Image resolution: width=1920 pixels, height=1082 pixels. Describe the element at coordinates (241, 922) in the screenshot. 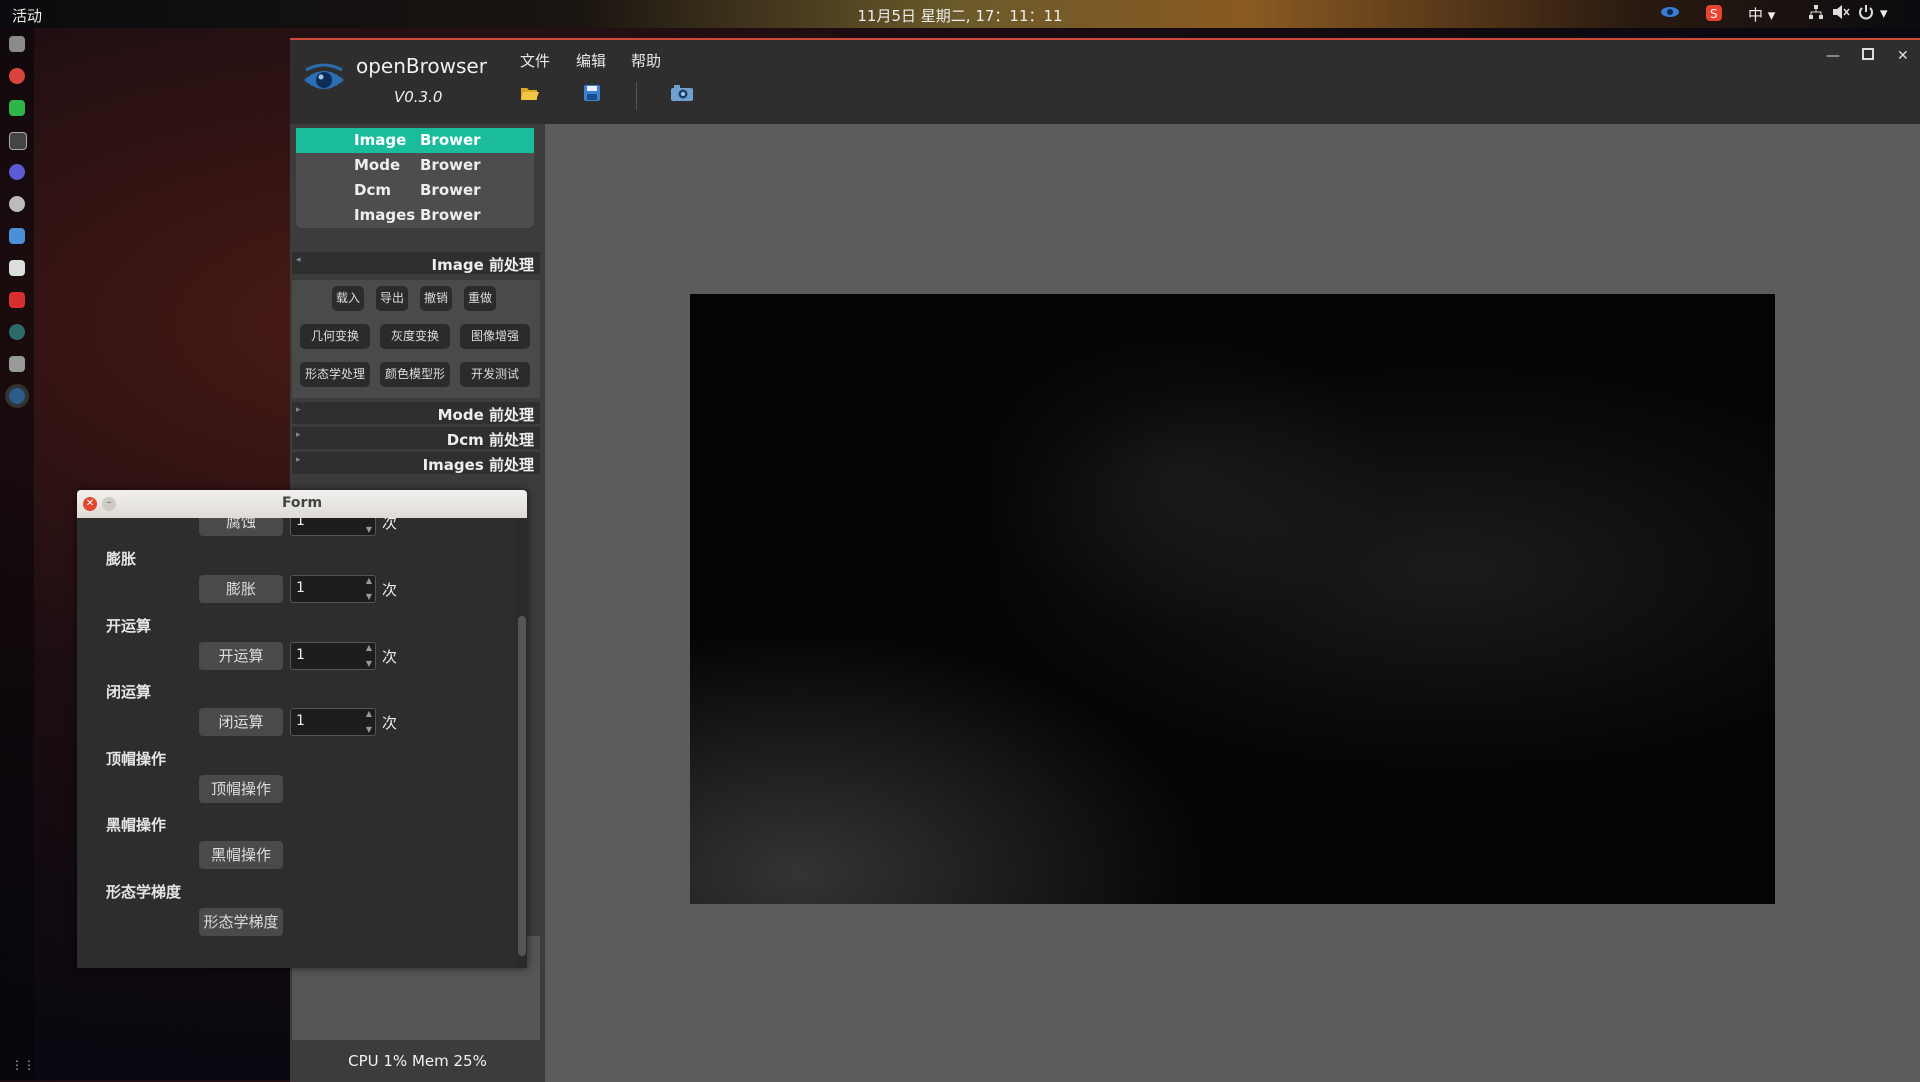

I see `gradient-button: 形态学梯度` at that location.